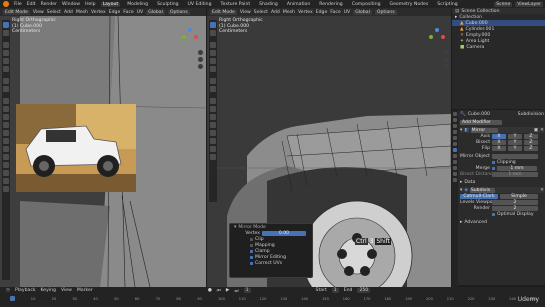 Image resolution: width=545 pixels, height=307 pixels. Describe the element at coordinates (6, 149) in the screenshot. I see `spin-icon` at that location.